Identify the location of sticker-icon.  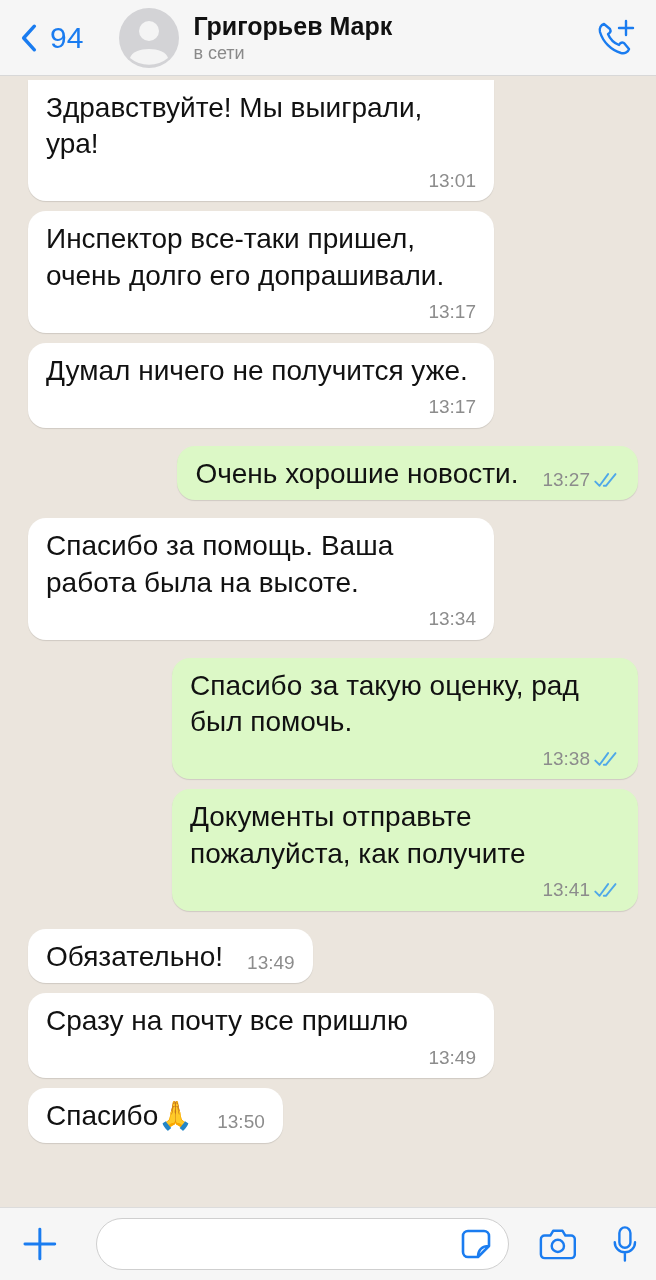
(475, 1244).